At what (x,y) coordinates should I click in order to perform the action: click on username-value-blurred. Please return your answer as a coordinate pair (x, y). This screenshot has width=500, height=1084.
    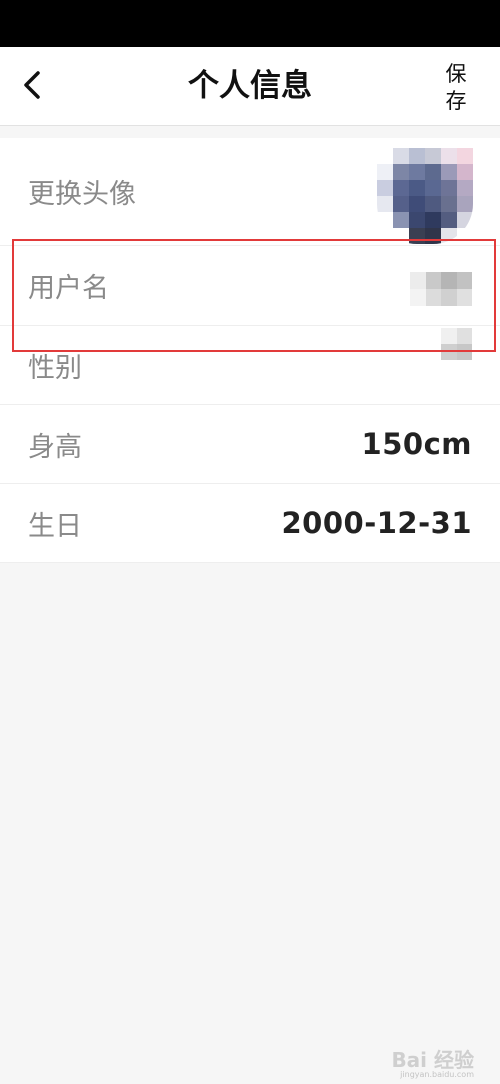
    Looking at the image, I should click on (441, 289).